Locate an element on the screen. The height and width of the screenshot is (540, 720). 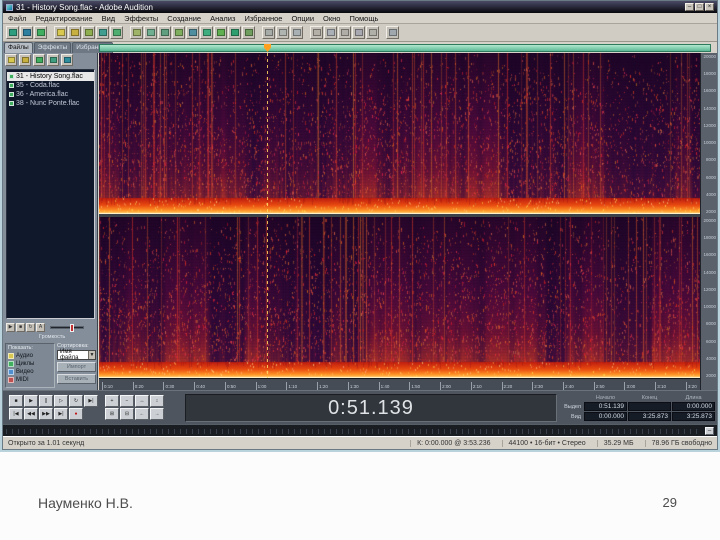
file-type-filter: Аудио is located at coordinates (30, 356).